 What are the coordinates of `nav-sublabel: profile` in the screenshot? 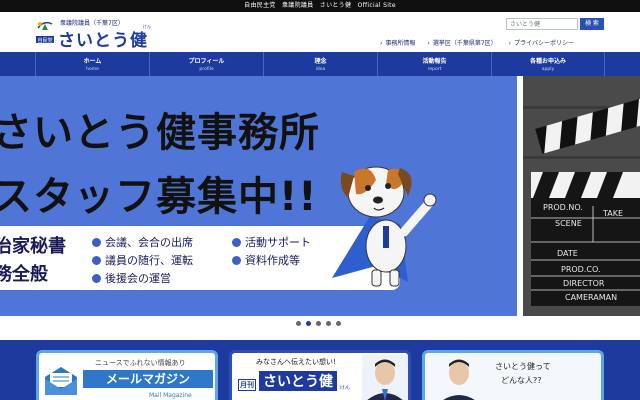 It's located at (206, 69).